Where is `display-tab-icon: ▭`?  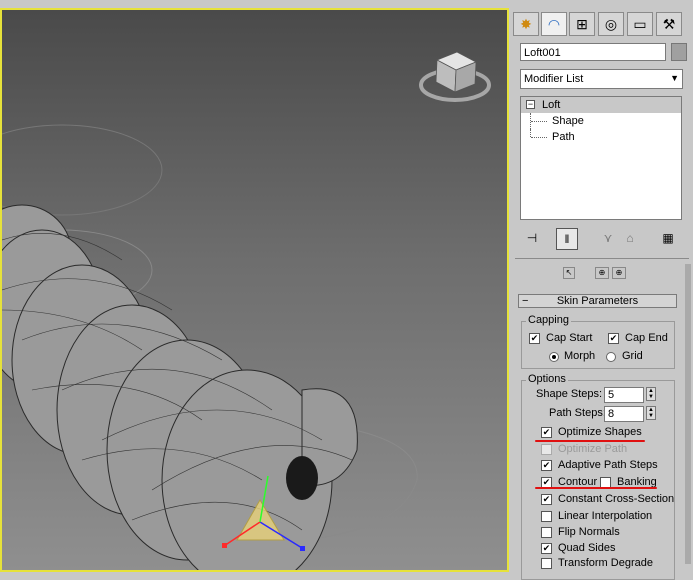
display-tab-icon: ▭ is located at coordinates (640, 24).